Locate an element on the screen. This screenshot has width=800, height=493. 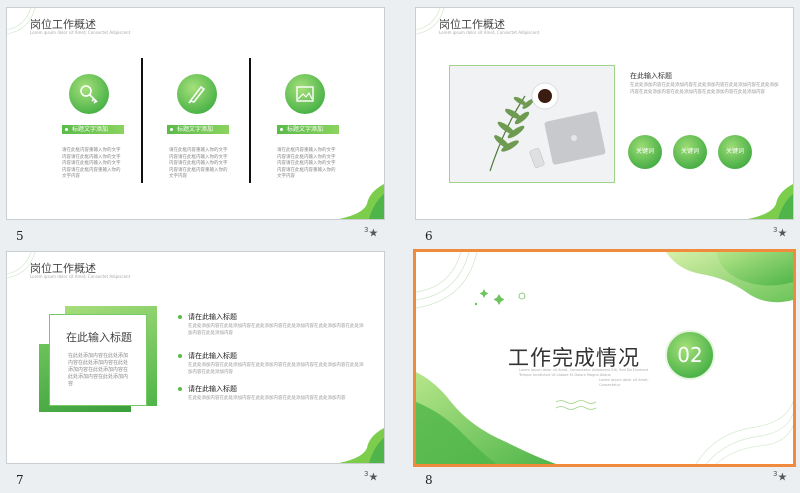
photo-illustration is located at coordinates (532, 124).